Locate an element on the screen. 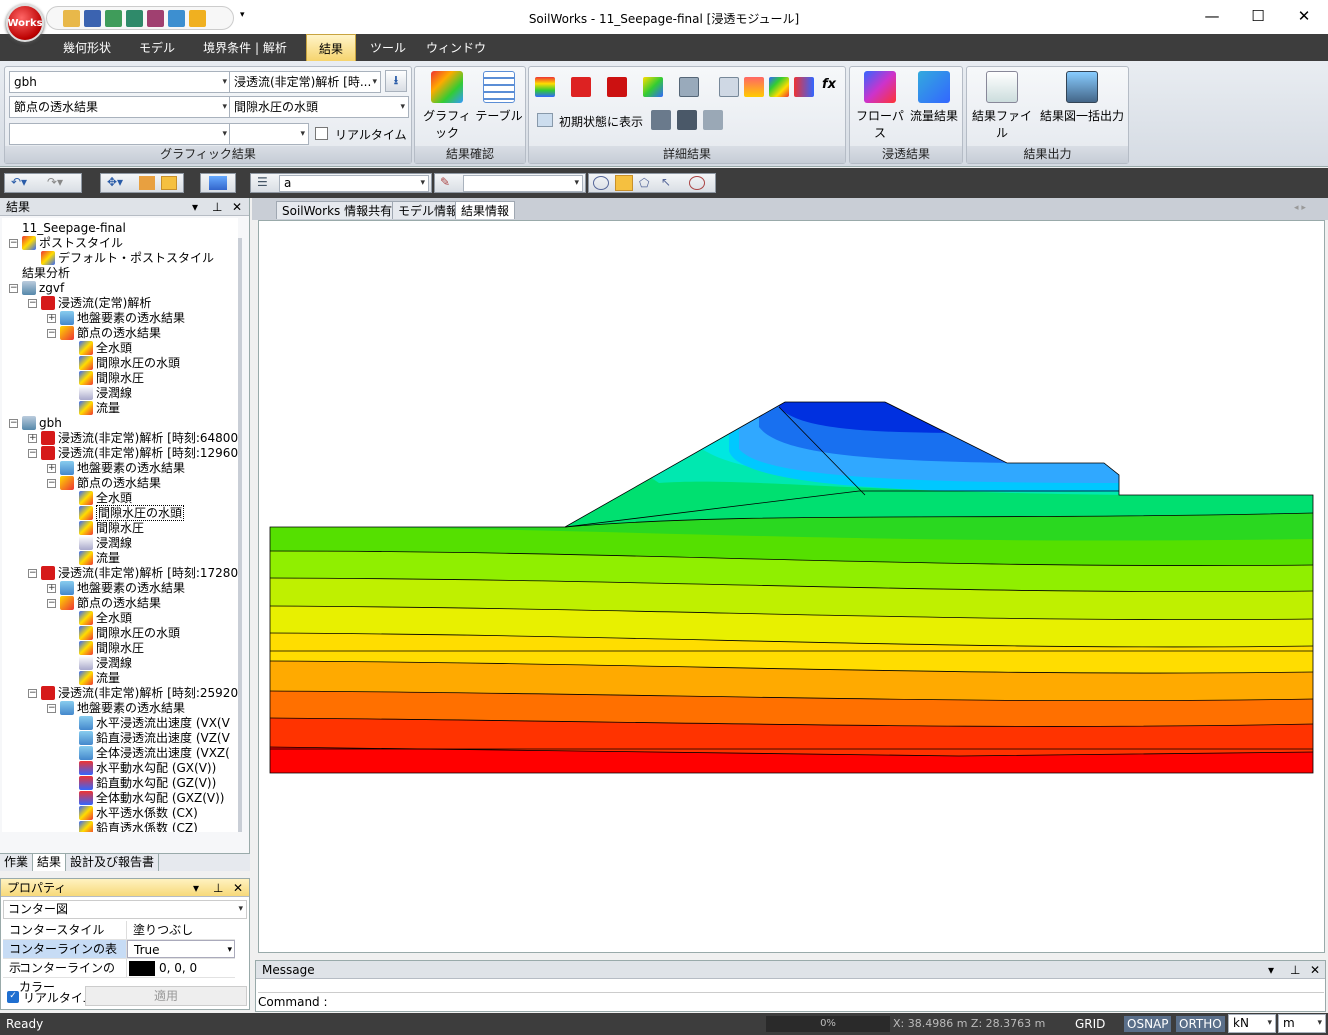 The width and height of the screenshot is (1328, 1035). property-type-combo: コンター図 ▾ is located at coordinates (125, 909).